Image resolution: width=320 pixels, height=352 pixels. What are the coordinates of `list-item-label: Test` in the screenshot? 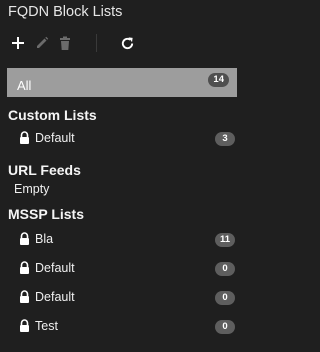 It's located at (46, 326).